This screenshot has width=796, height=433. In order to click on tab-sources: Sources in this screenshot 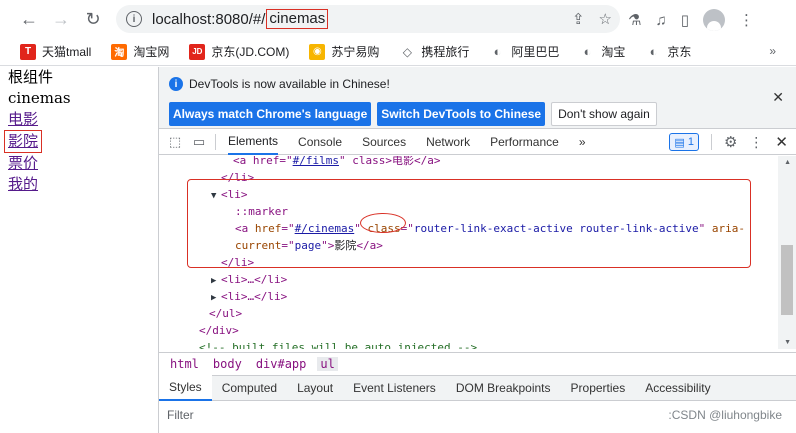, I will do `click(384, 142)`.